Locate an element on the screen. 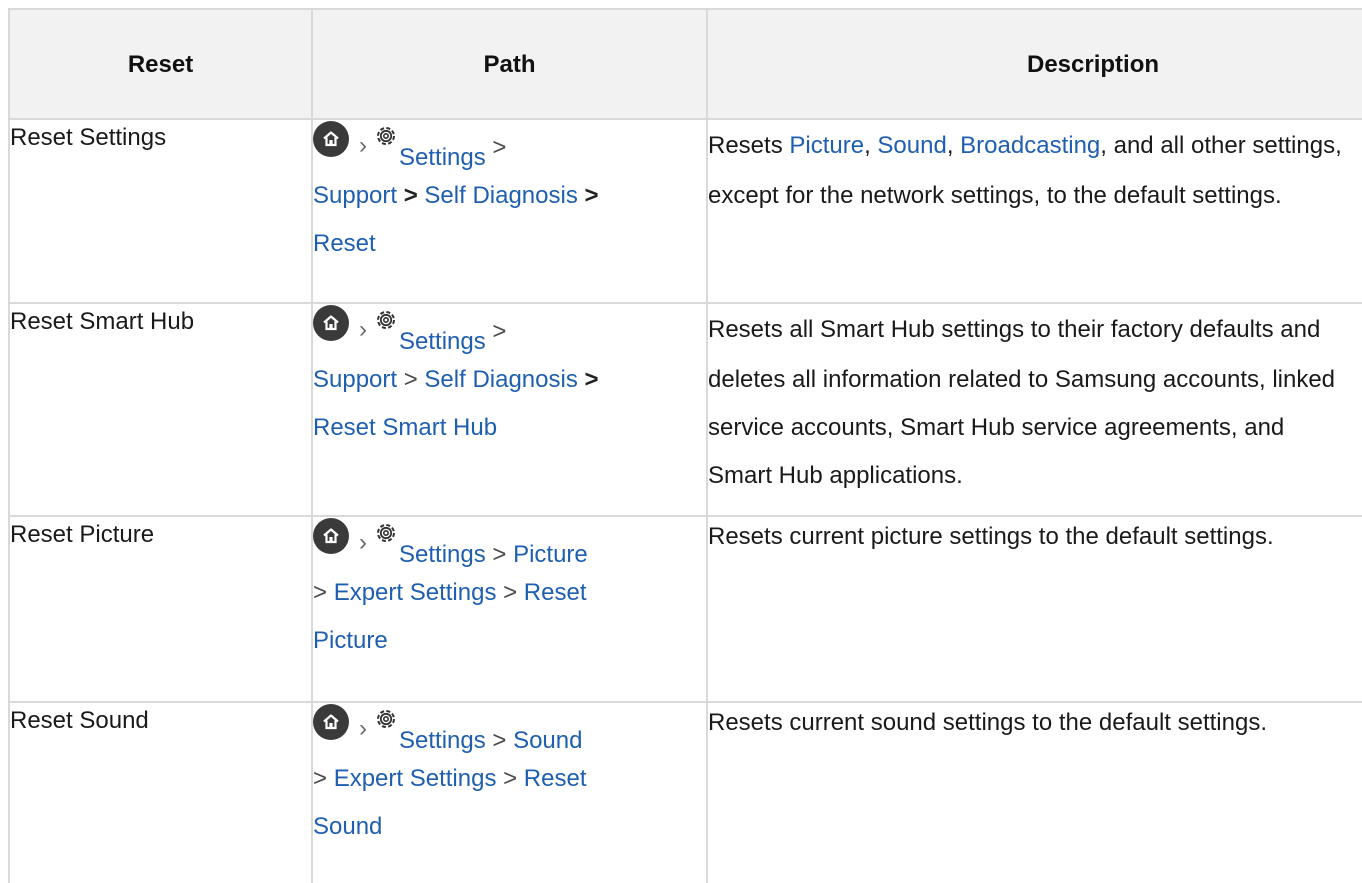 This screenshot has height=883, width=1362. desc-text: Smart Hub applications. is located at coordinates (835, 475).